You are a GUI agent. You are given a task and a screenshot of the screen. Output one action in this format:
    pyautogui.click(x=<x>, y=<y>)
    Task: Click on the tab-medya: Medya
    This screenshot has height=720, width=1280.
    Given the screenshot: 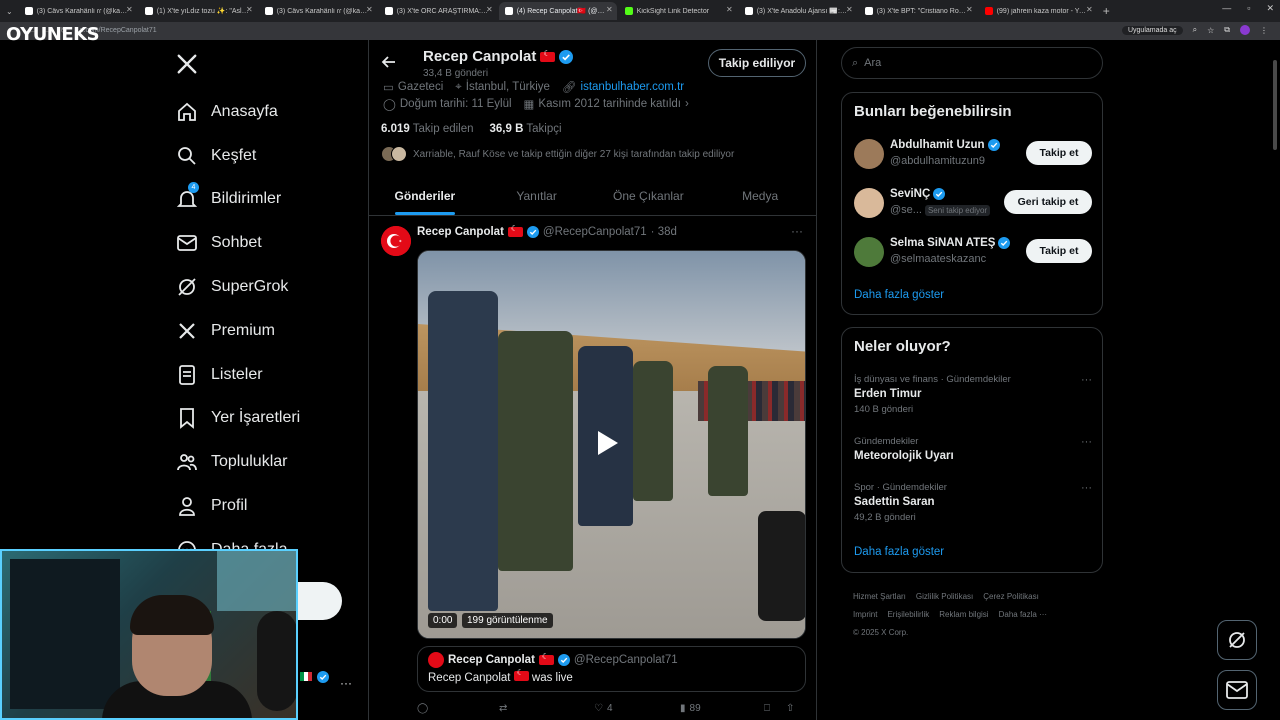 What is the action you would take?
    pyautogui.click(x=760, y=195)
    